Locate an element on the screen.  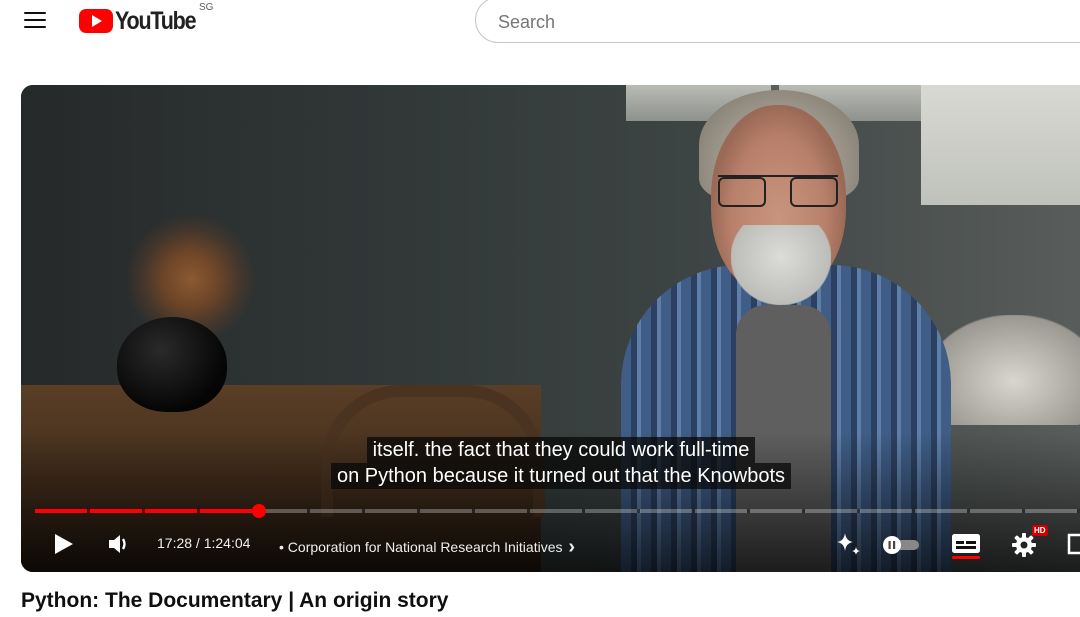
subtitles-icon is located at coordinates (966, 548).